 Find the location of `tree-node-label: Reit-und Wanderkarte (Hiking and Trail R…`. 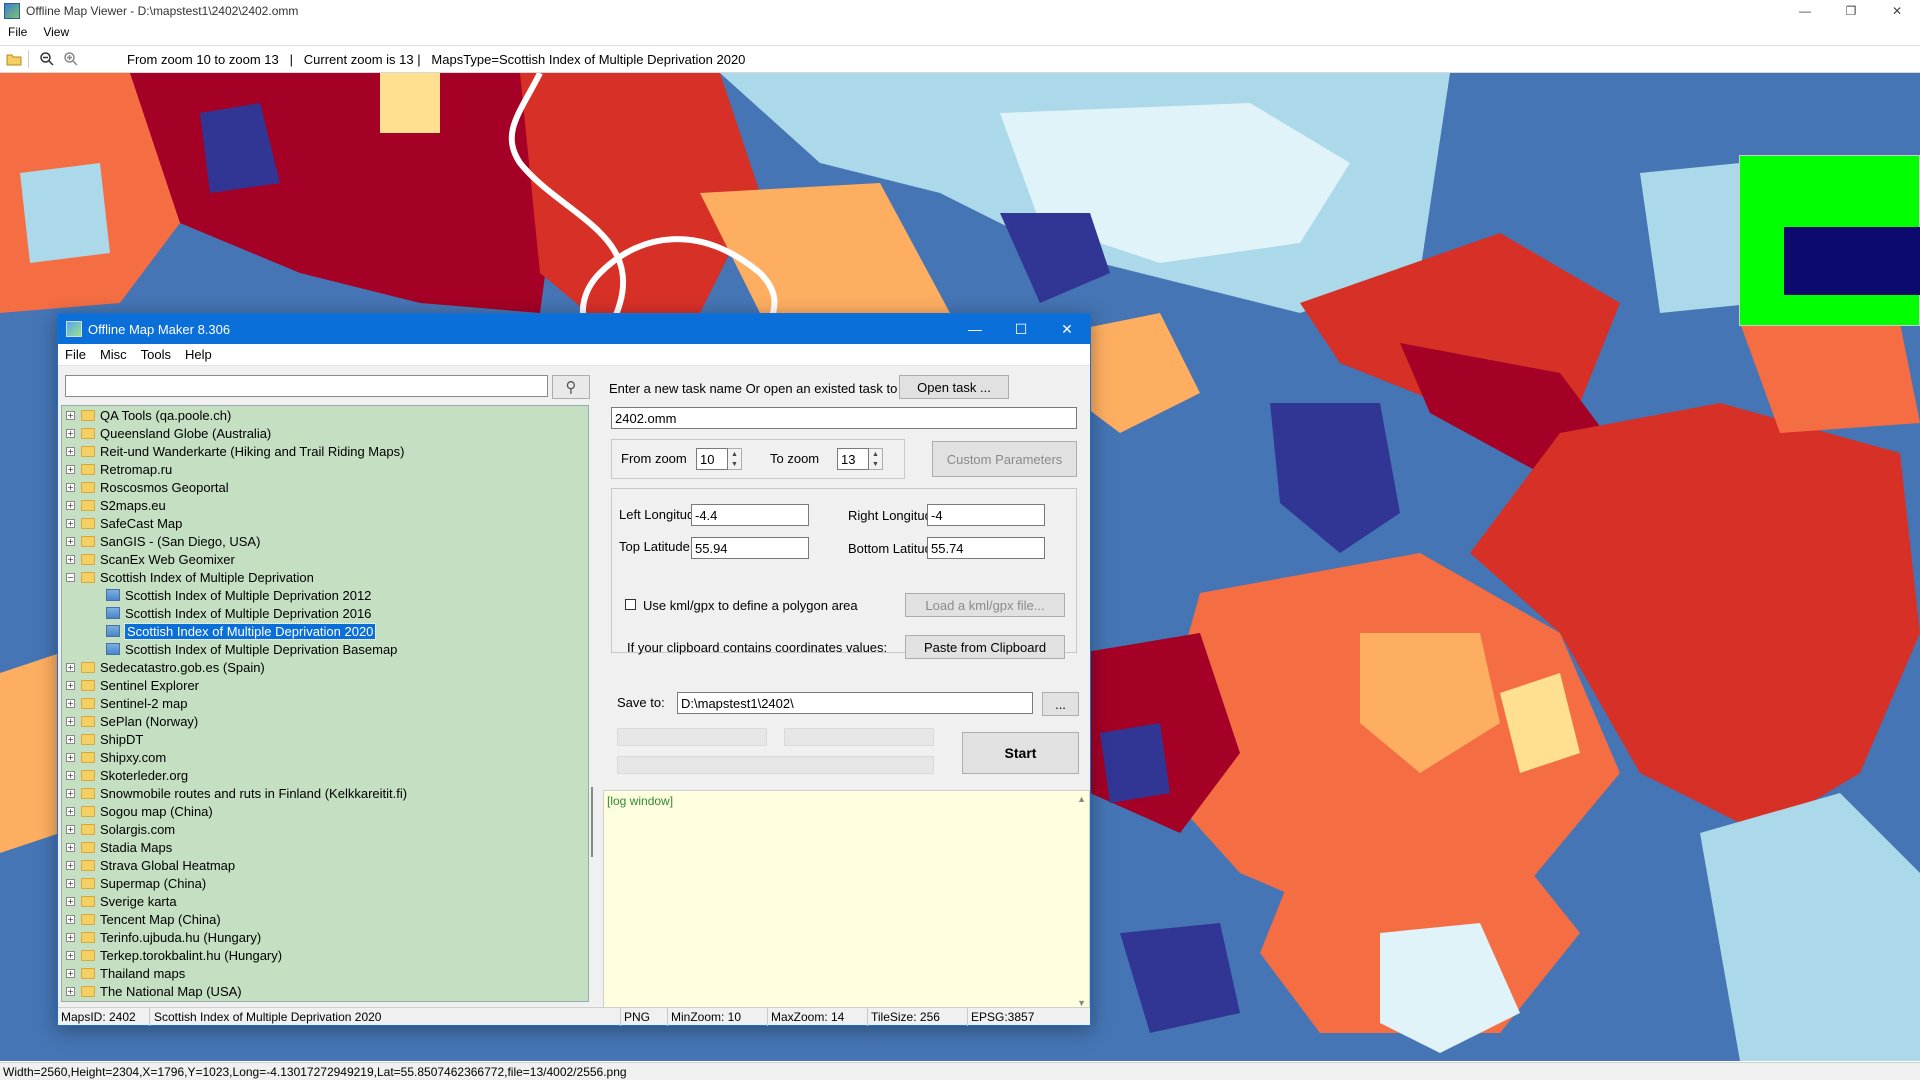

tree-node-label: Reit-und Wanderkarte (Hiking and Trail R… is located at coordinates (252, 451).